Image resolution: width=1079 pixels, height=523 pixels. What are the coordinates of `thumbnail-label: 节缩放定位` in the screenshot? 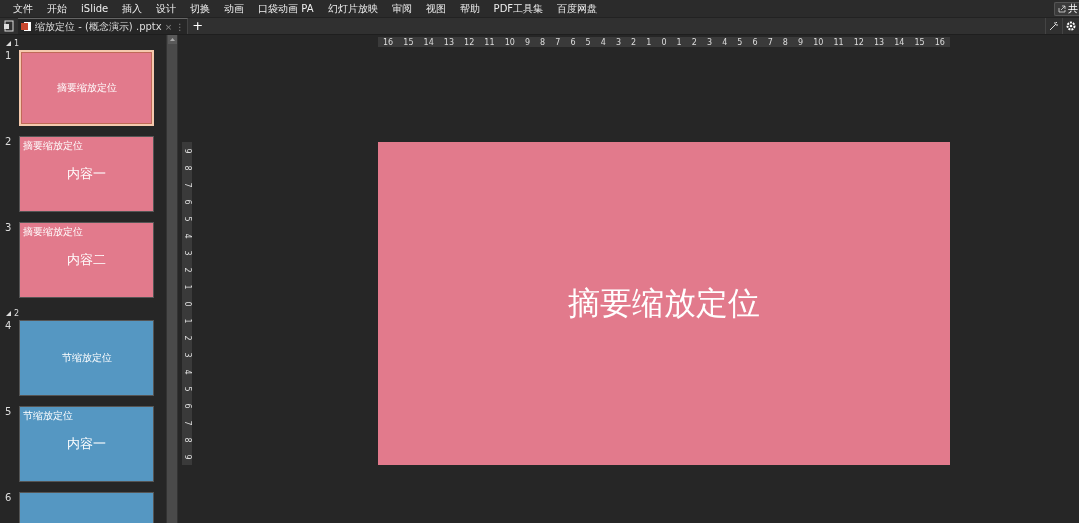 It's located at (48, 416).